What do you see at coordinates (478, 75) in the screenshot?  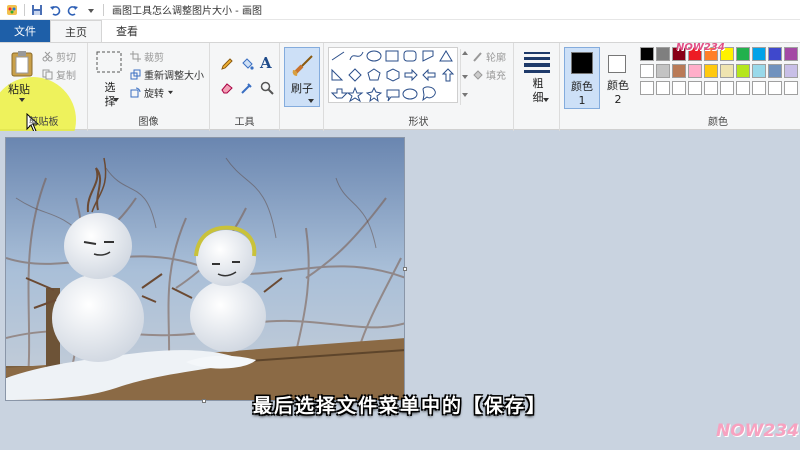 I see `fill-icon` at bounding box center [478, 75].